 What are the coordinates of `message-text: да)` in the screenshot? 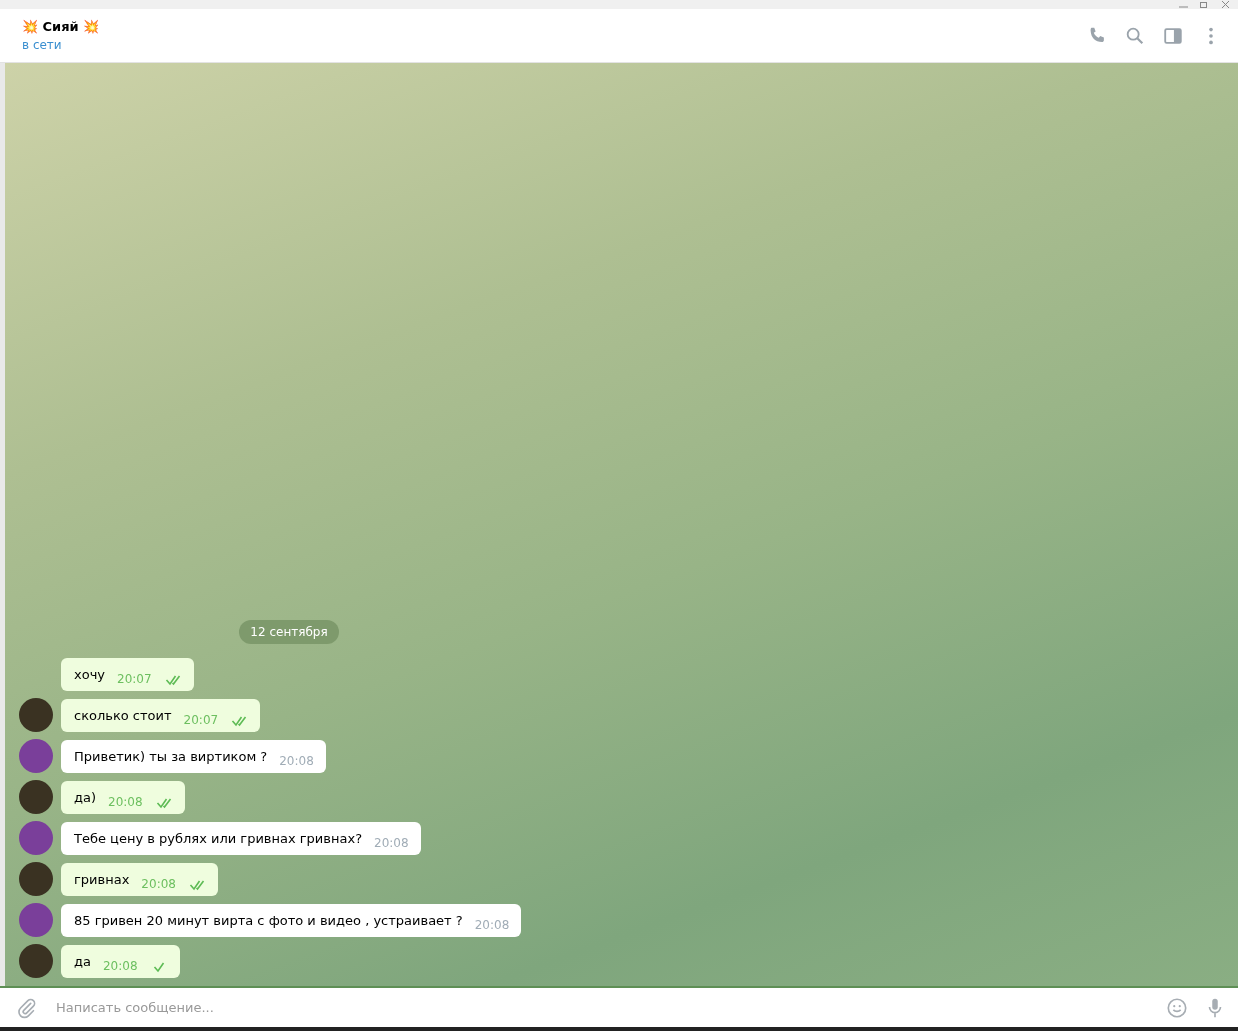 It's located at (85, 797).